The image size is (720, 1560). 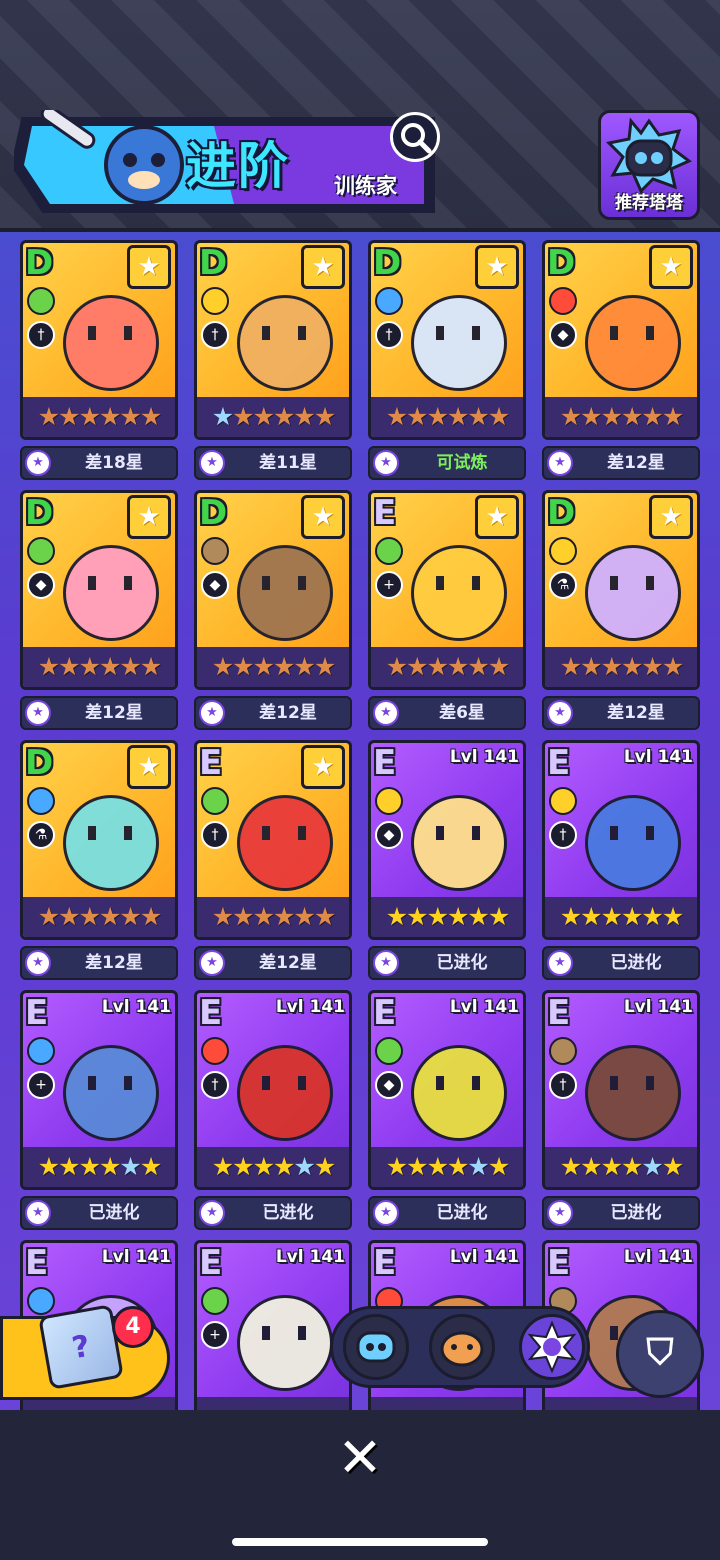 I want to click on monster-card: E + ★ ★ ★ ★ ★ ★ ★, so click(x=447, y=590).